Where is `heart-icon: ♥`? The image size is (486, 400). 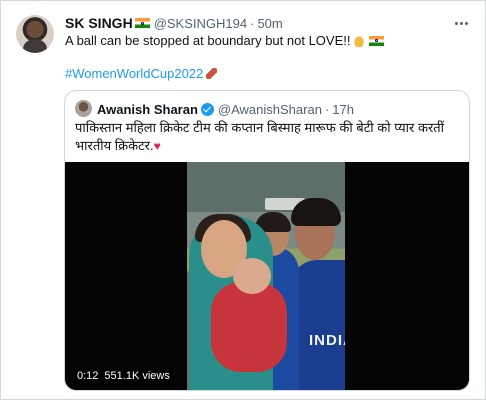 heart-icon: ♥ is located at coordinates (157, 146).